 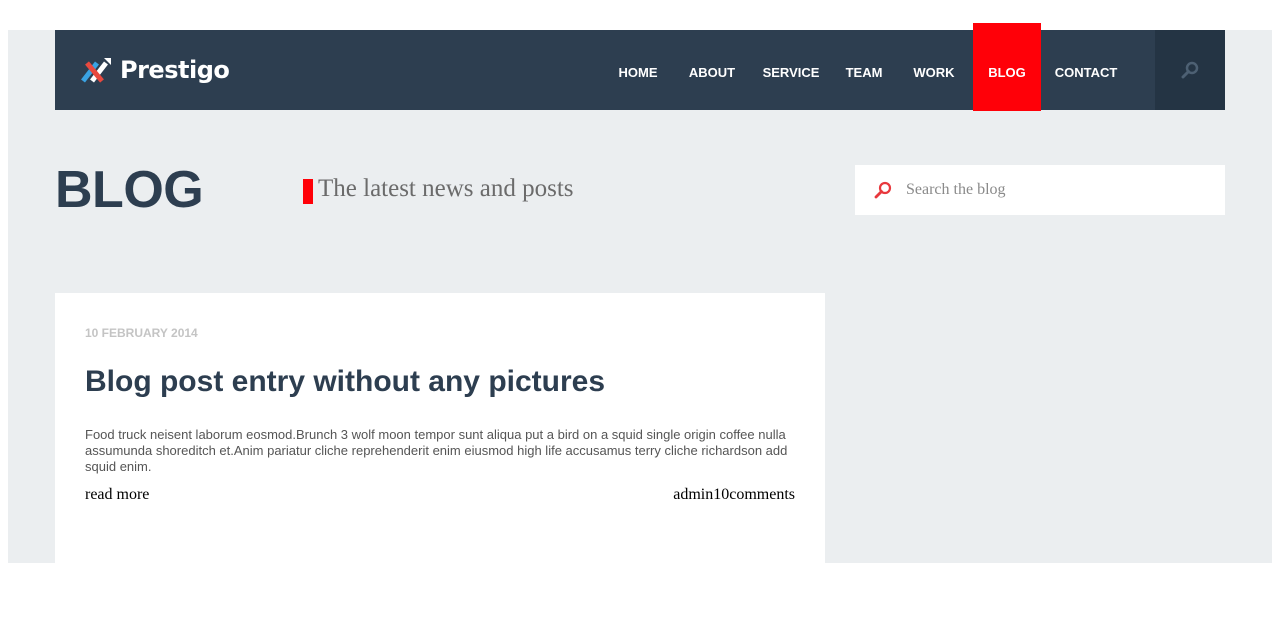 I want to click on crossed-arrows-logo-icon, so click(x=96, y=70).